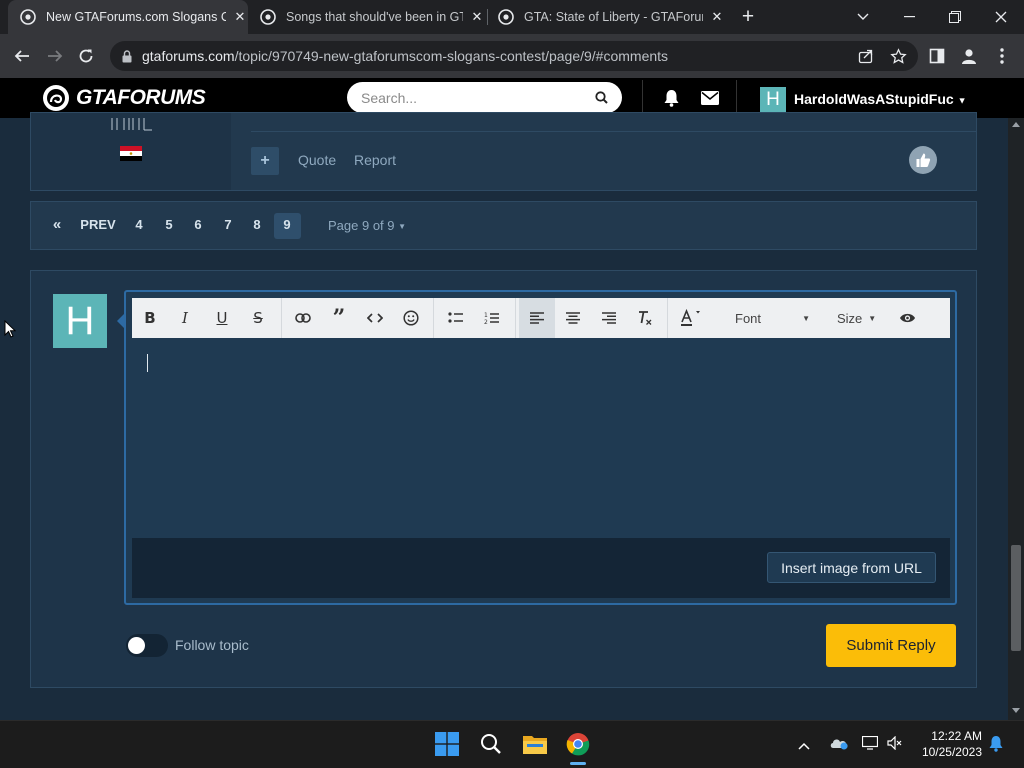 The height and width of the screenshot is (768, 1024). What do you see at coordinates (374, 17) in the screenshot?
I see `tab-title: Songs that should've been in GTA` at bounding box center [374, 17].